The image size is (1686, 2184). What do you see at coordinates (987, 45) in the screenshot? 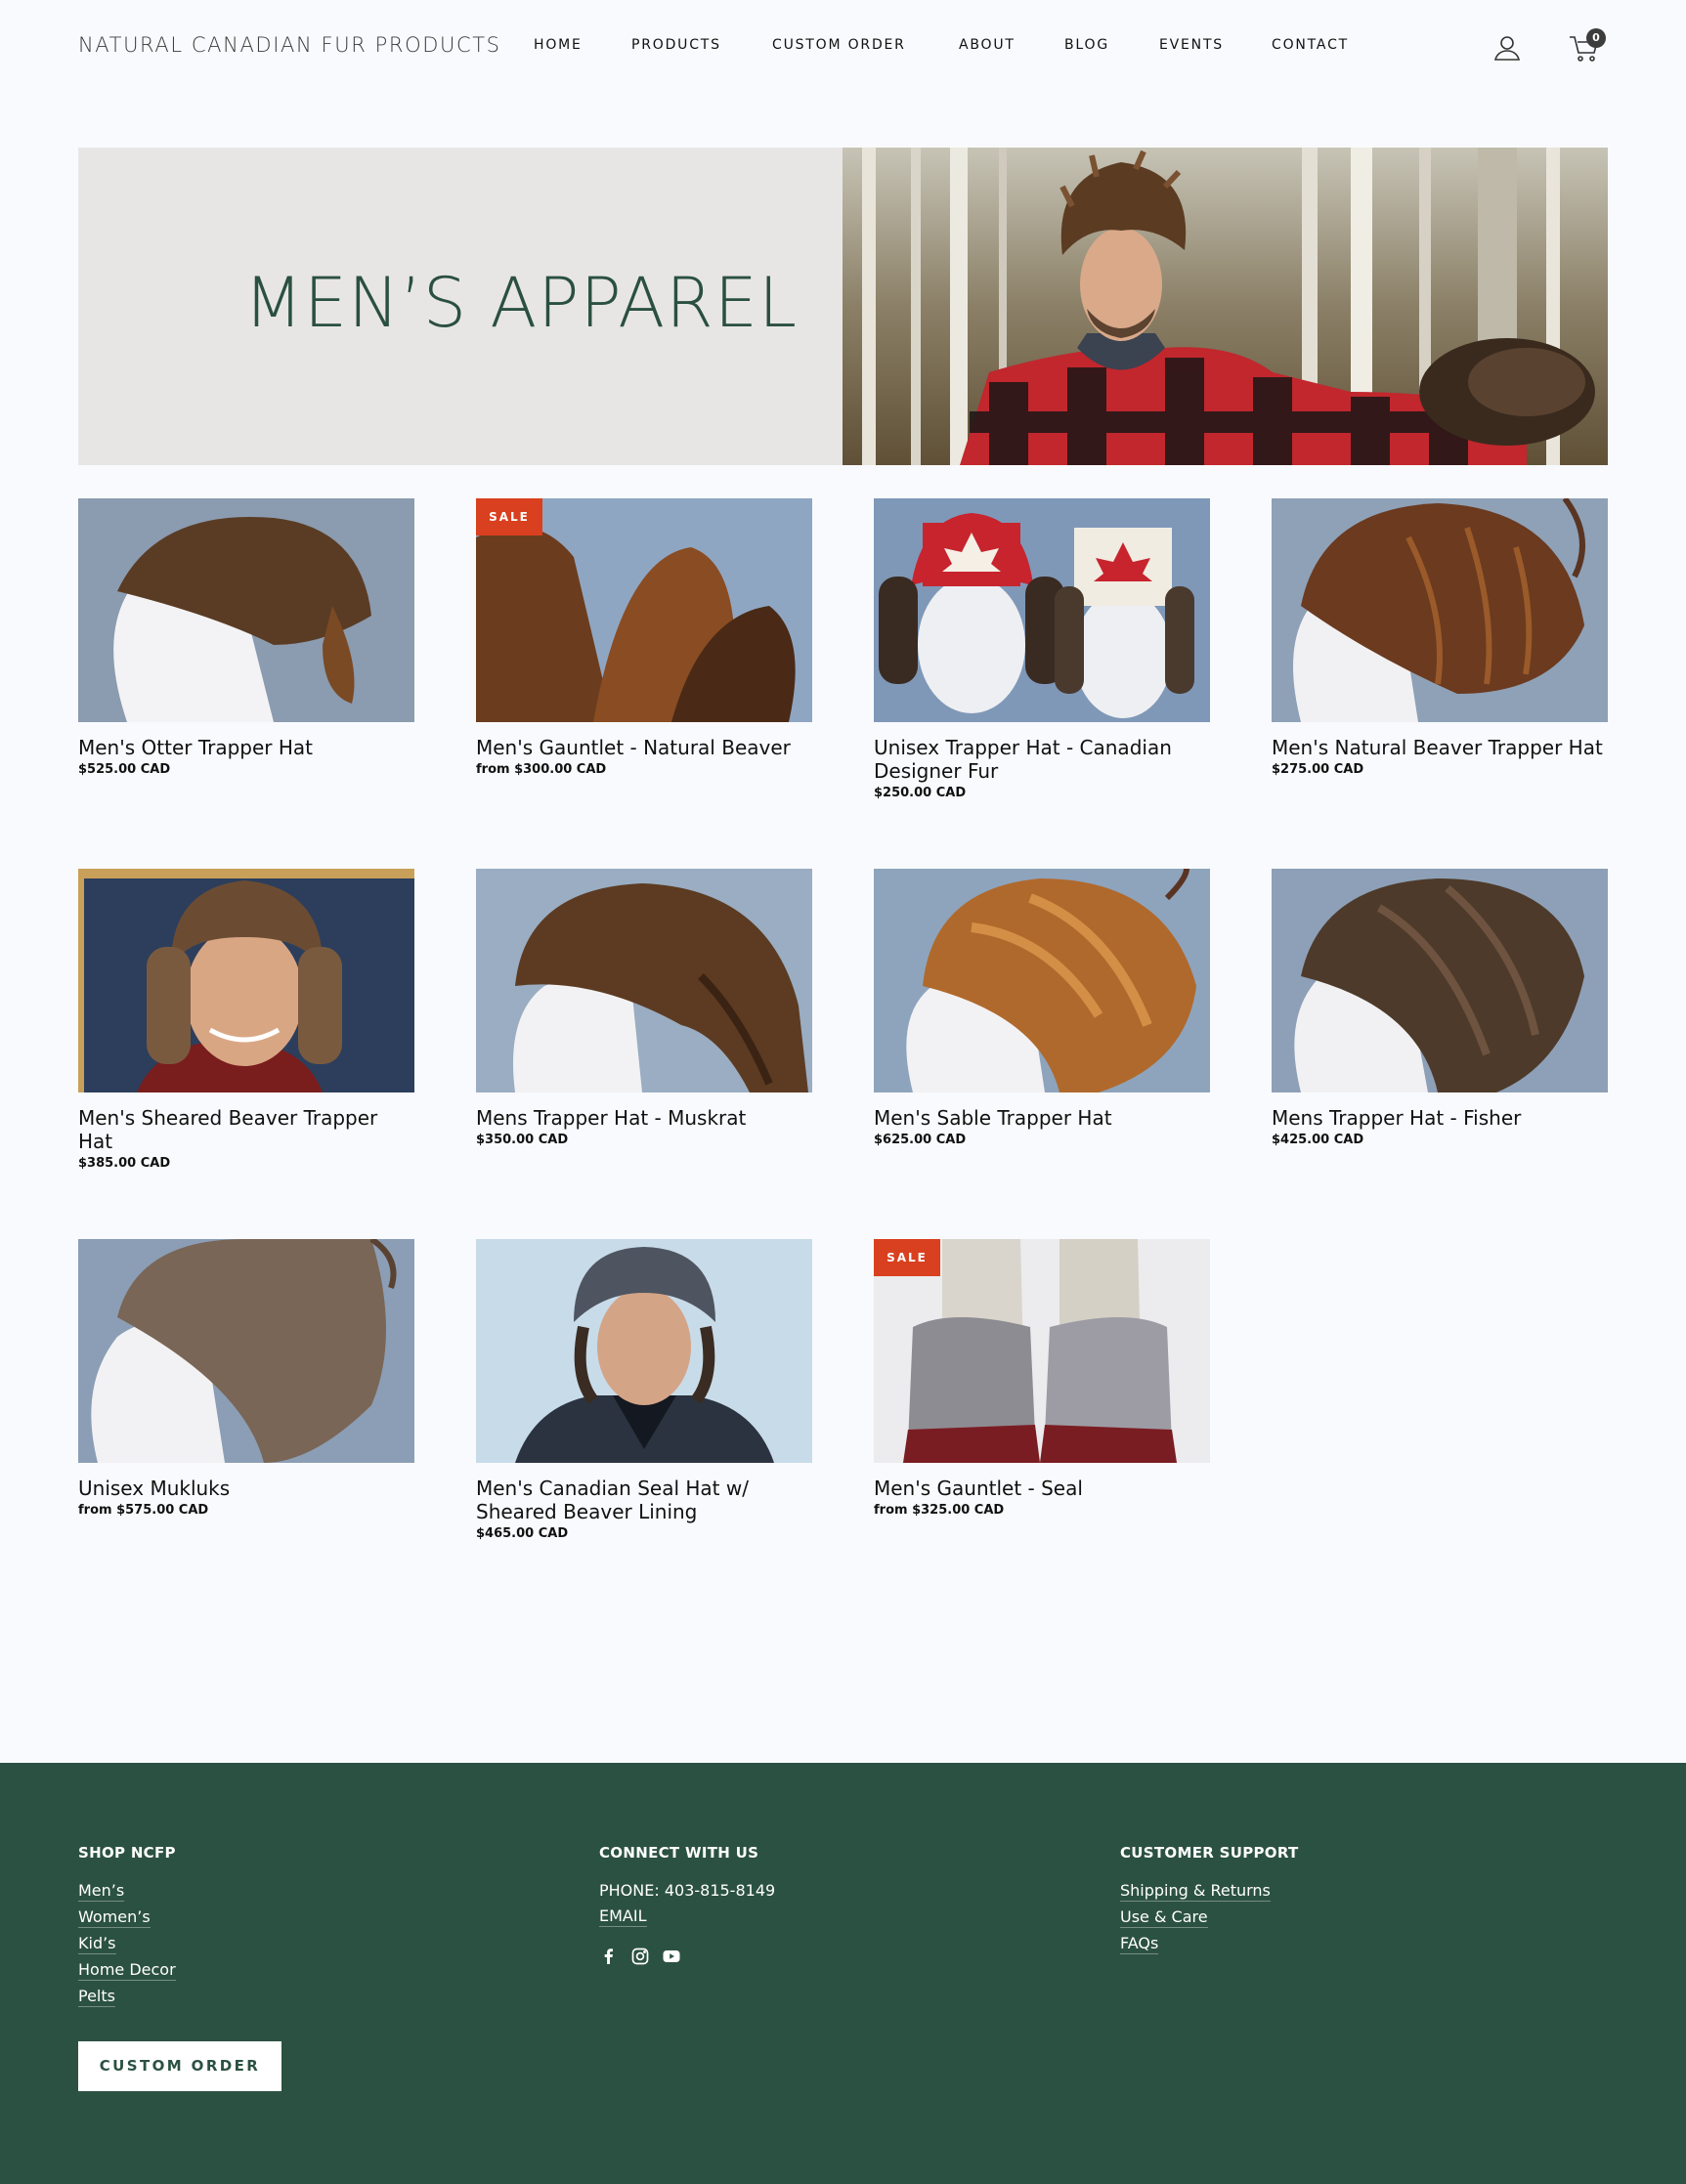
I see `nav-about: ABOUT` at bounding box center [987, 45].